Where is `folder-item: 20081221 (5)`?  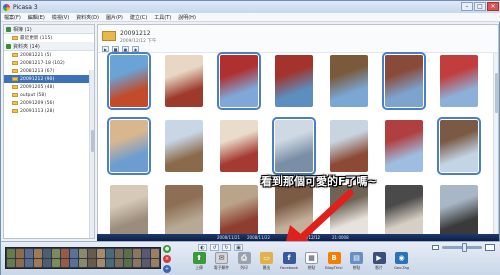 folder-item: 20081221 (5) is located at coordinates (49, 55).